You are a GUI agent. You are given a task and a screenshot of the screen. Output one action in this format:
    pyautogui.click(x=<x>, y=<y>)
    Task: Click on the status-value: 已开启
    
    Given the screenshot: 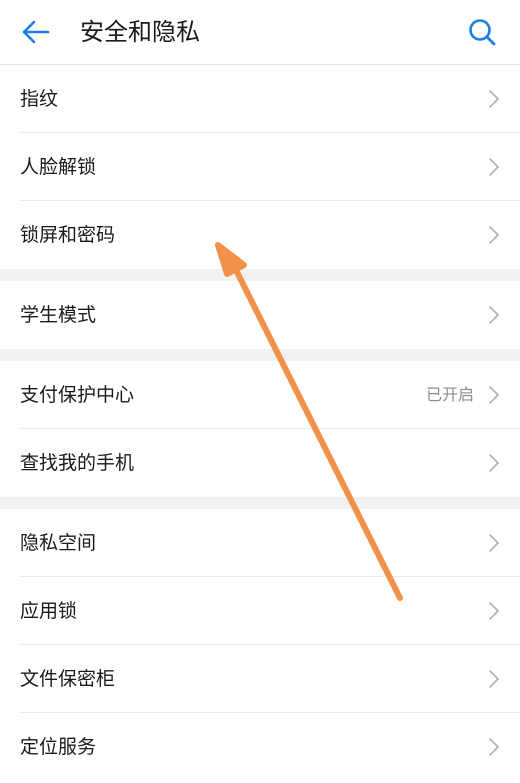 What is the action you would take?
    pyautogui.click(x=449, y=394)
    